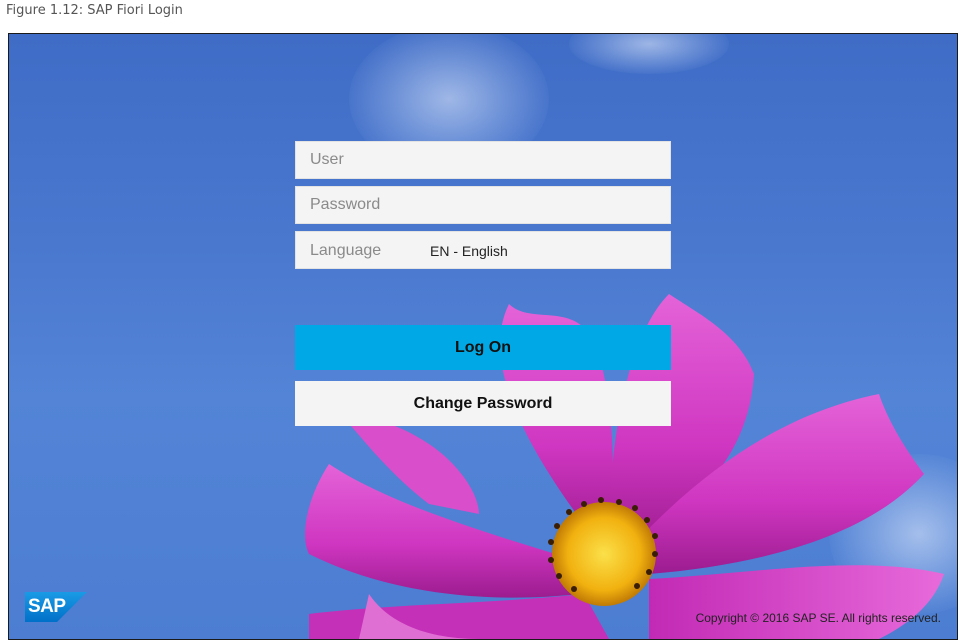  Describe the element at coordinates (483, 347) in the screenshot. I see `log-on-button: Log On` at that location.